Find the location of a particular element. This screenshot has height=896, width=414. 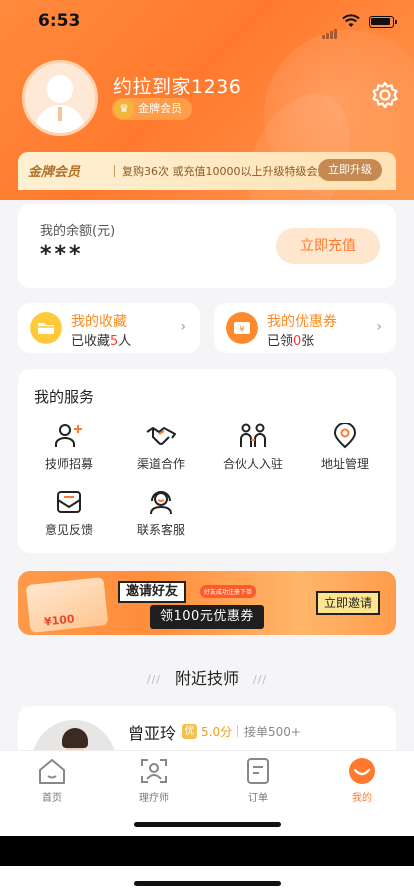

balance-label: 我的余额(元) is located at coordinates (78, 231).